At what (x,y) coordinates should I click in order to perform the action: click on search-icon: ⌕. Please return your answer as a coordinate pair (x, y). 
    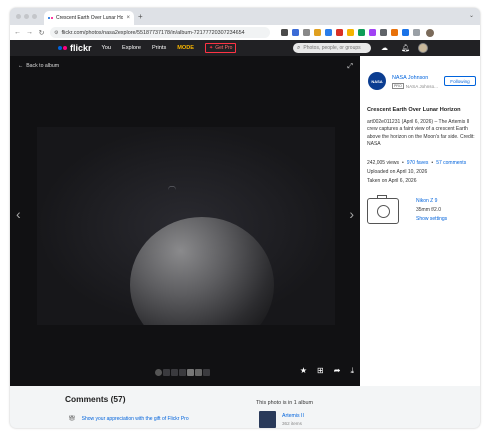
    Looking at the image, I should click on (299, 47).